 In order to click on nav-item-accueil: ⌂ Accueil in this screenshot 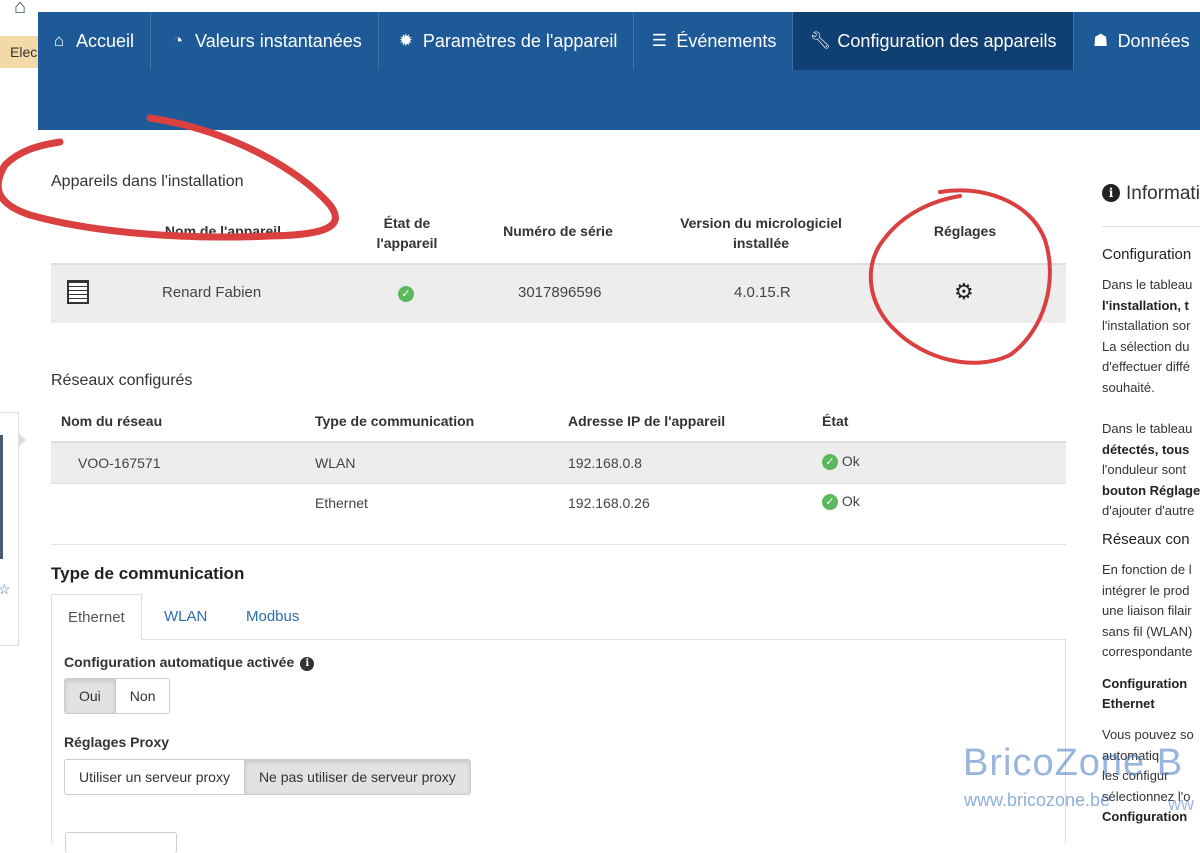, I will do `click(95, 41)`.